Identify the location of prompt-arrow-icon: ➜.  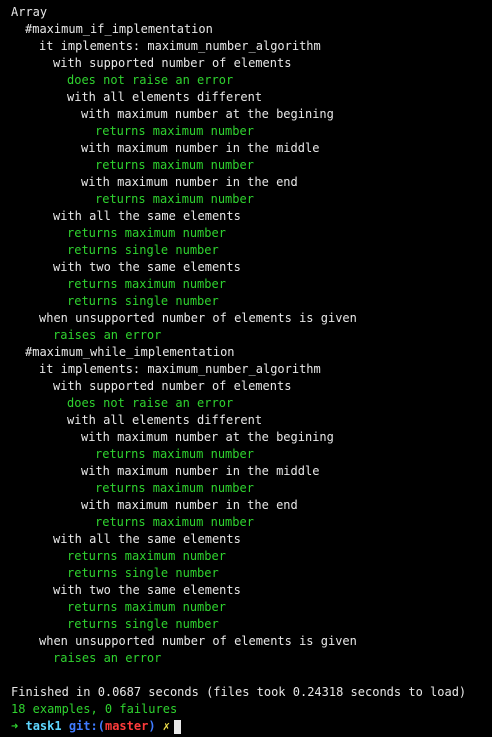
(15, 726).